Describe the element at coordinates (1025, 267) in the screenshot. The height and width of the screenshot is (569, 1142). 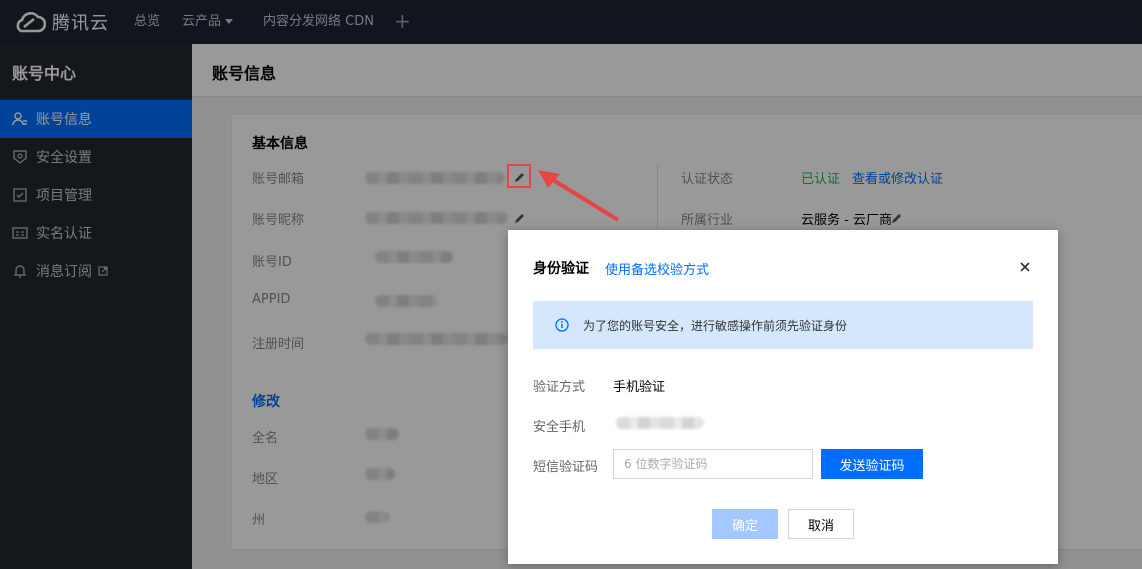
I see `close-icon` at that location.